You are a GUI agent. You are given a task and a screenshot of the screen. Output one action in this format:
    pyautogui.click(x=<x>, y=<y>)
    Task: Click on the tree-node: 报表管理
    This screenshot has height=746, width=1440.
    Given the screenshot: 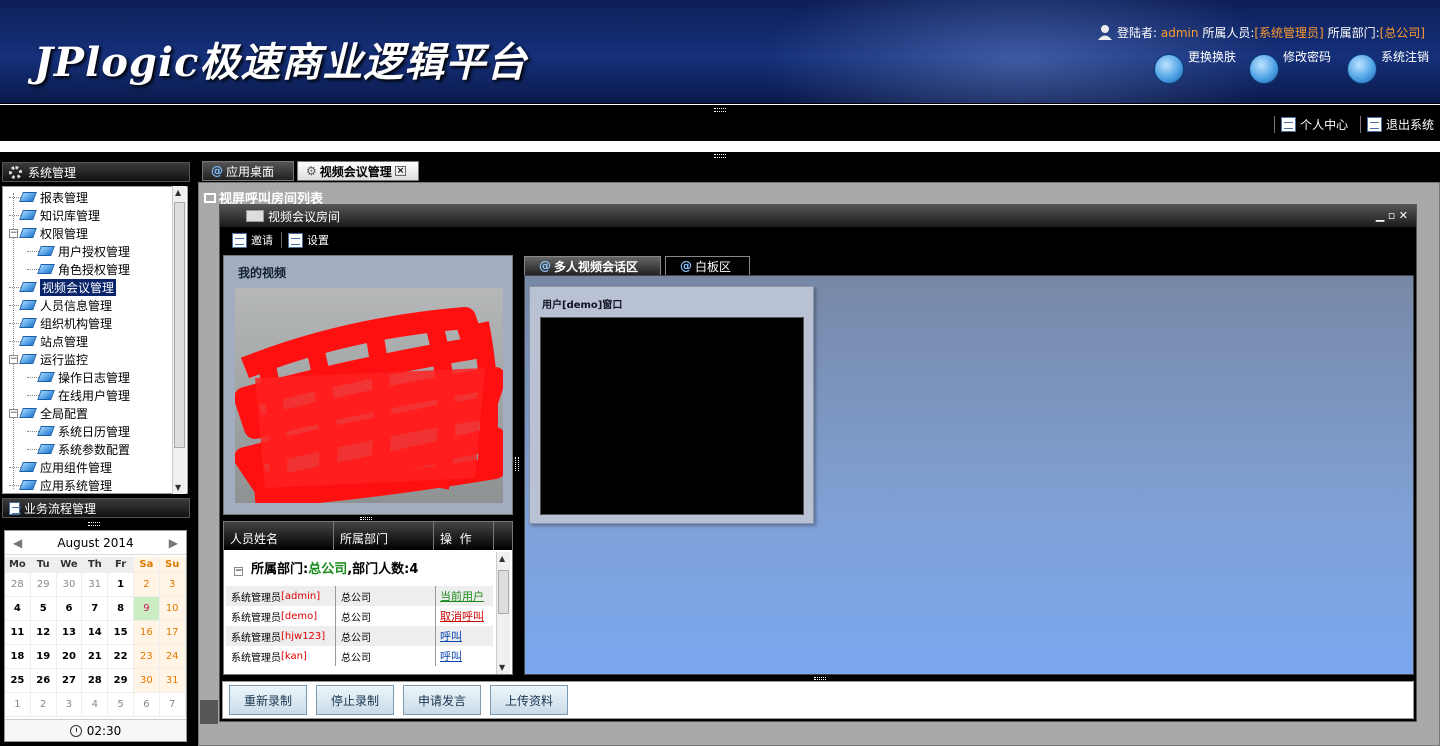 What is the action you would take?
    pyautogui.click(x=48, y=197)
    